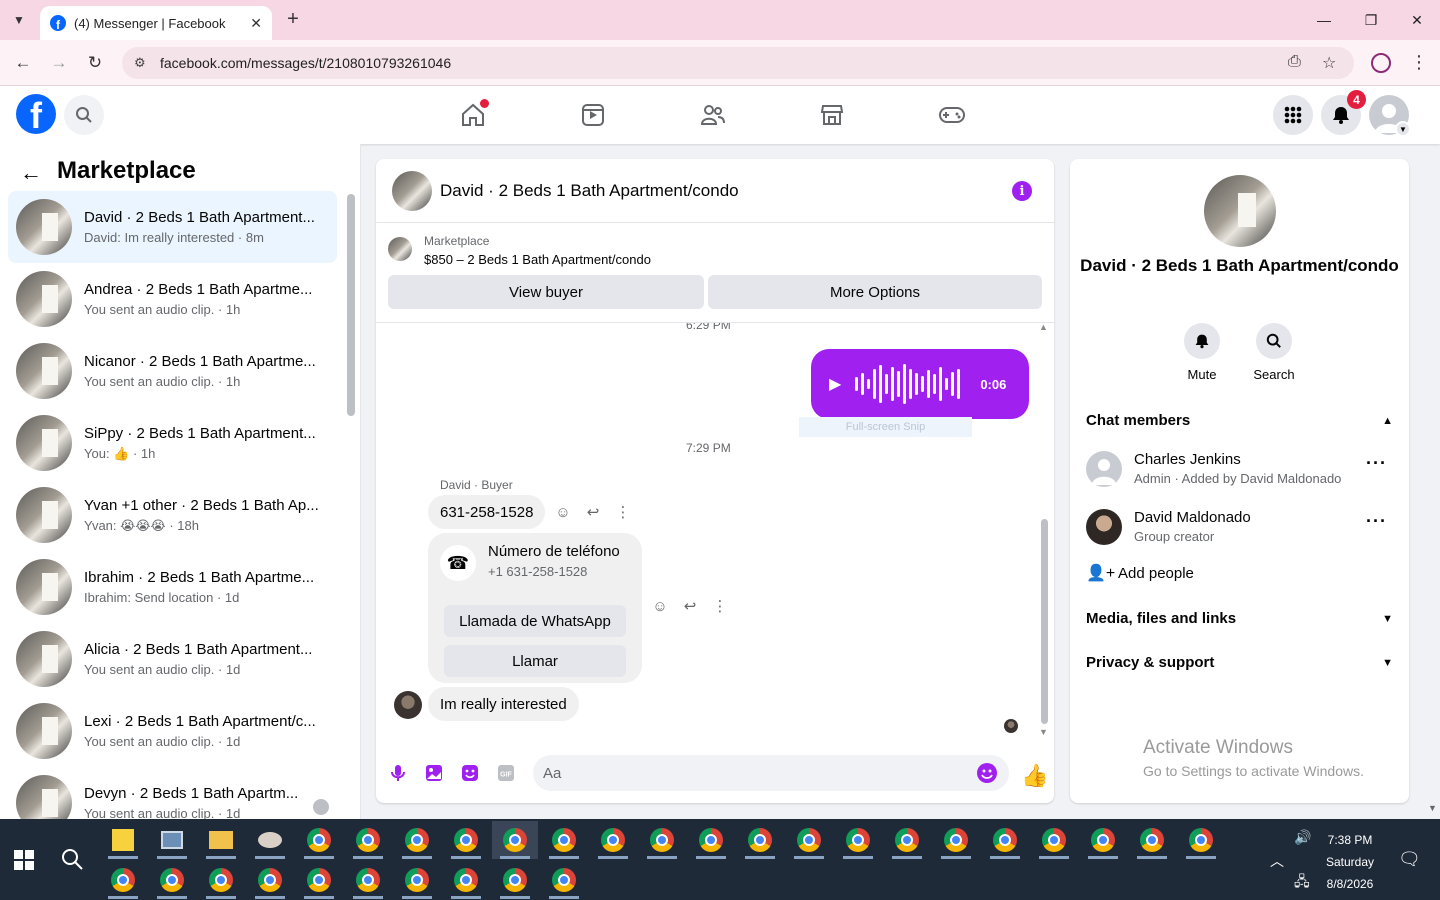 This screenshot has height=900, width=1440. I want to click on taskbar-search-icon, so click(72, 862).